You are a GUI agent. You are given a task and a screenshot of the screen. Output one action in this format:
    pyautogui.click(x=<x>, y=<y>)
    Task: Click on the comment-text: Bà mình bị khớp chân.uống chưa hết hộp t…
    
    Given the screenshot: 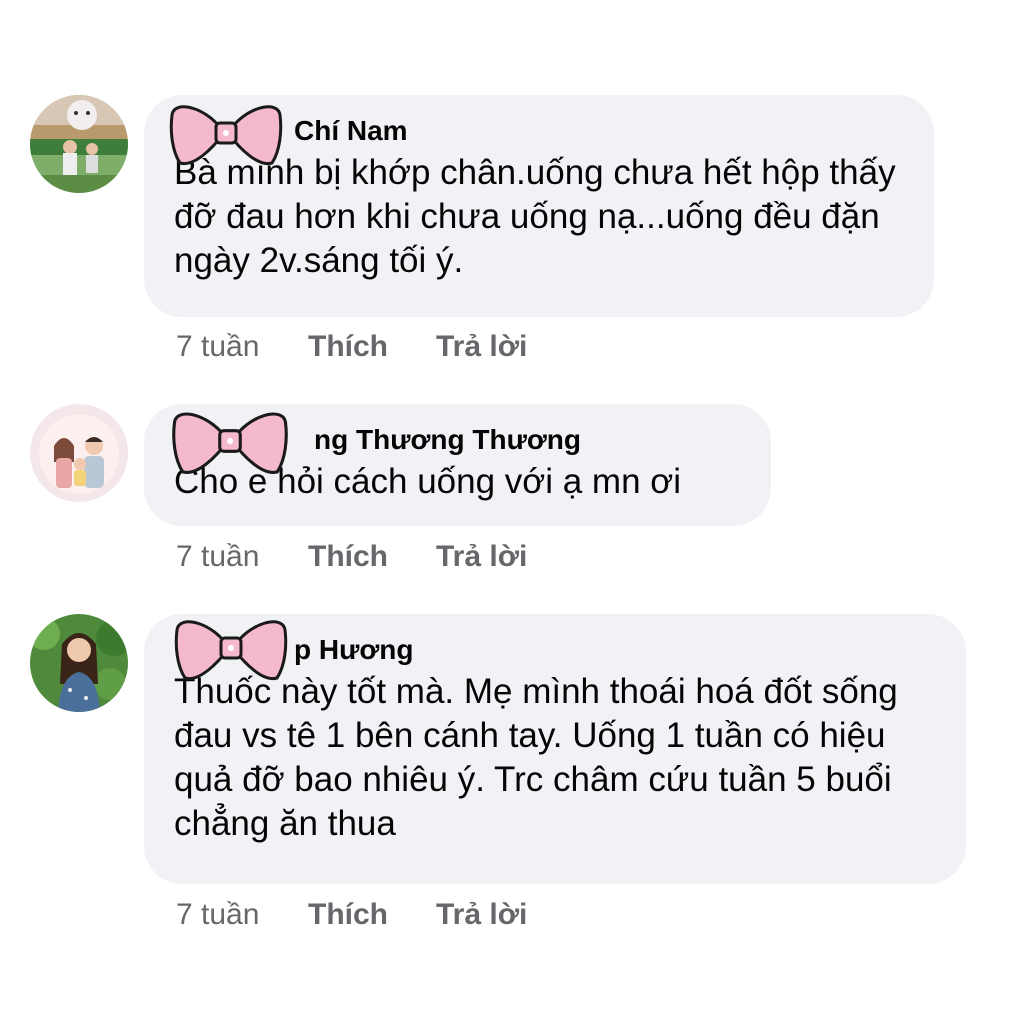 What is the action you would take?
    pyautogui.click(x=535, y=216)
    